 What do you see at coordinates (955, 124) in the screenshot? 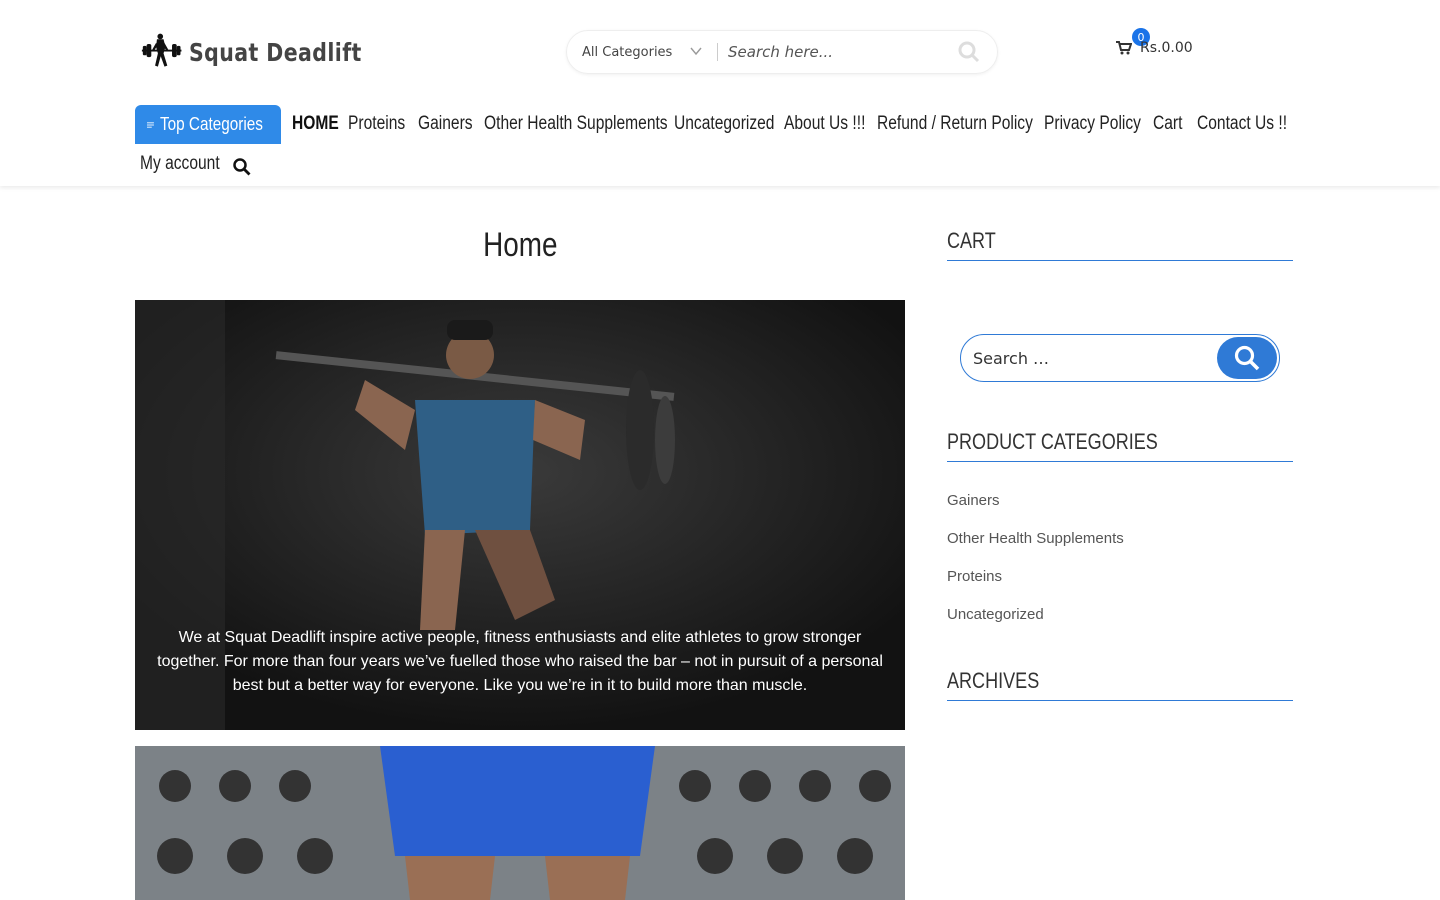
I see `nav-refund-policy: Refund / Return Policy` at bounding box center [955, 124].